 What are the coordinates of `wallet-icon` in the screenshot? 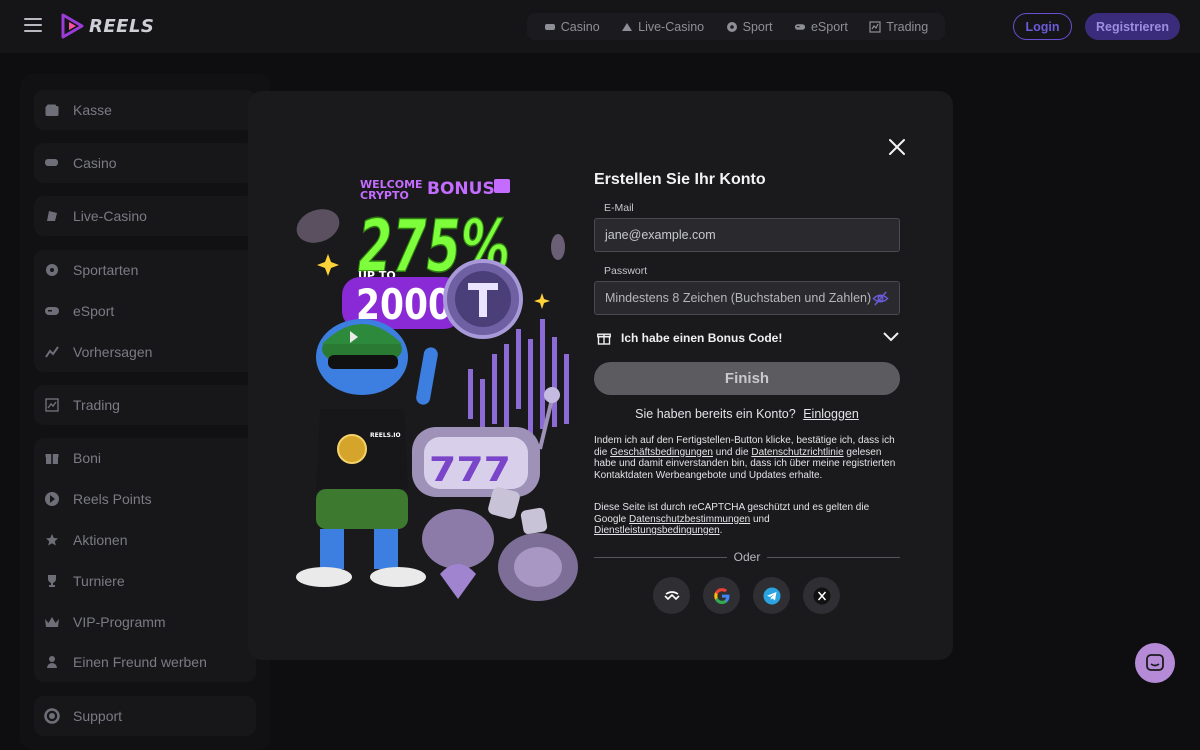 It's located at (52, 110).